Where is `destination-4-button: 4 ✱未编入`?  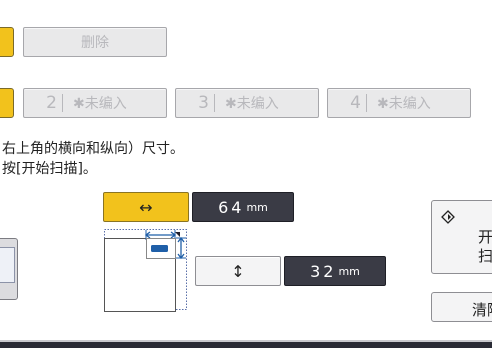 destination-4-button: 4 ✱未编入 is located at coordinates (399, 103).